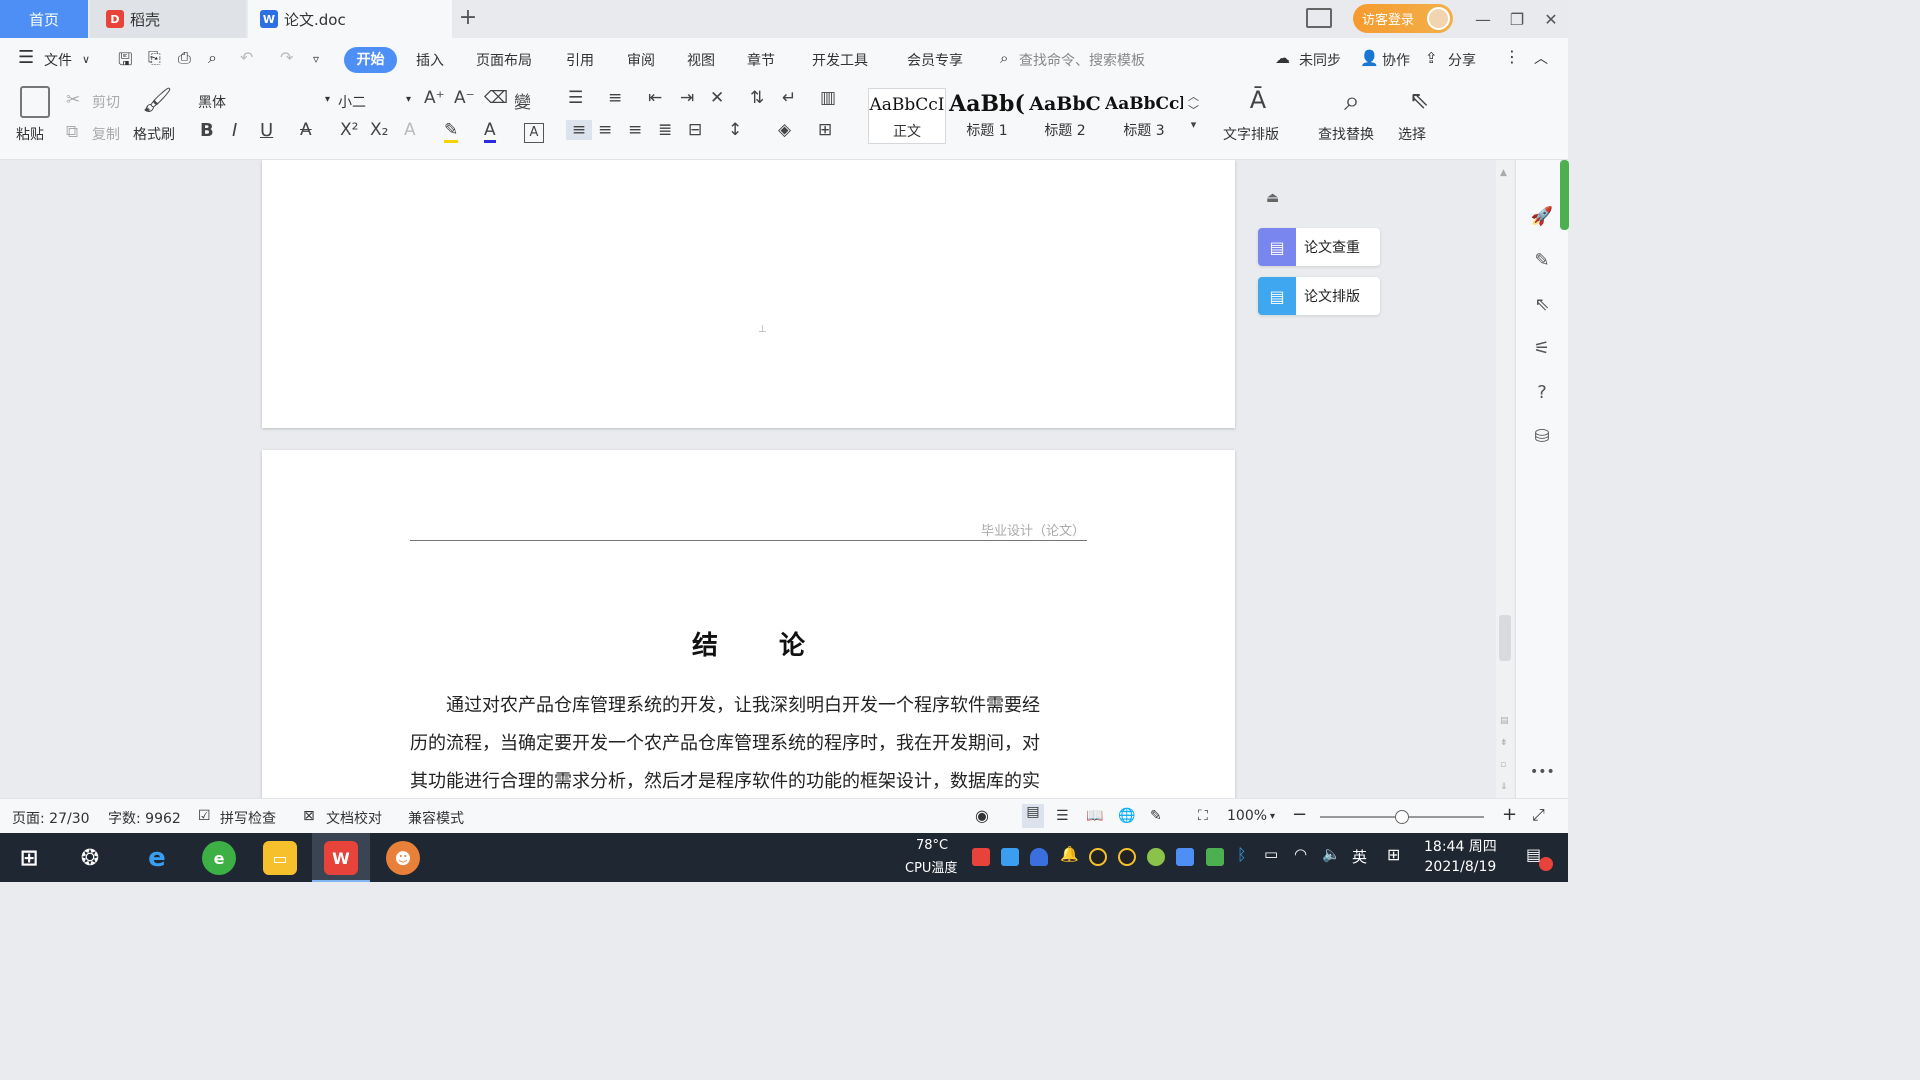  What do you see at coordinates (1242, 854) in the screenshot?
I see `bluetooth-icon: ᛒ` at bounding box center [1242, 854].